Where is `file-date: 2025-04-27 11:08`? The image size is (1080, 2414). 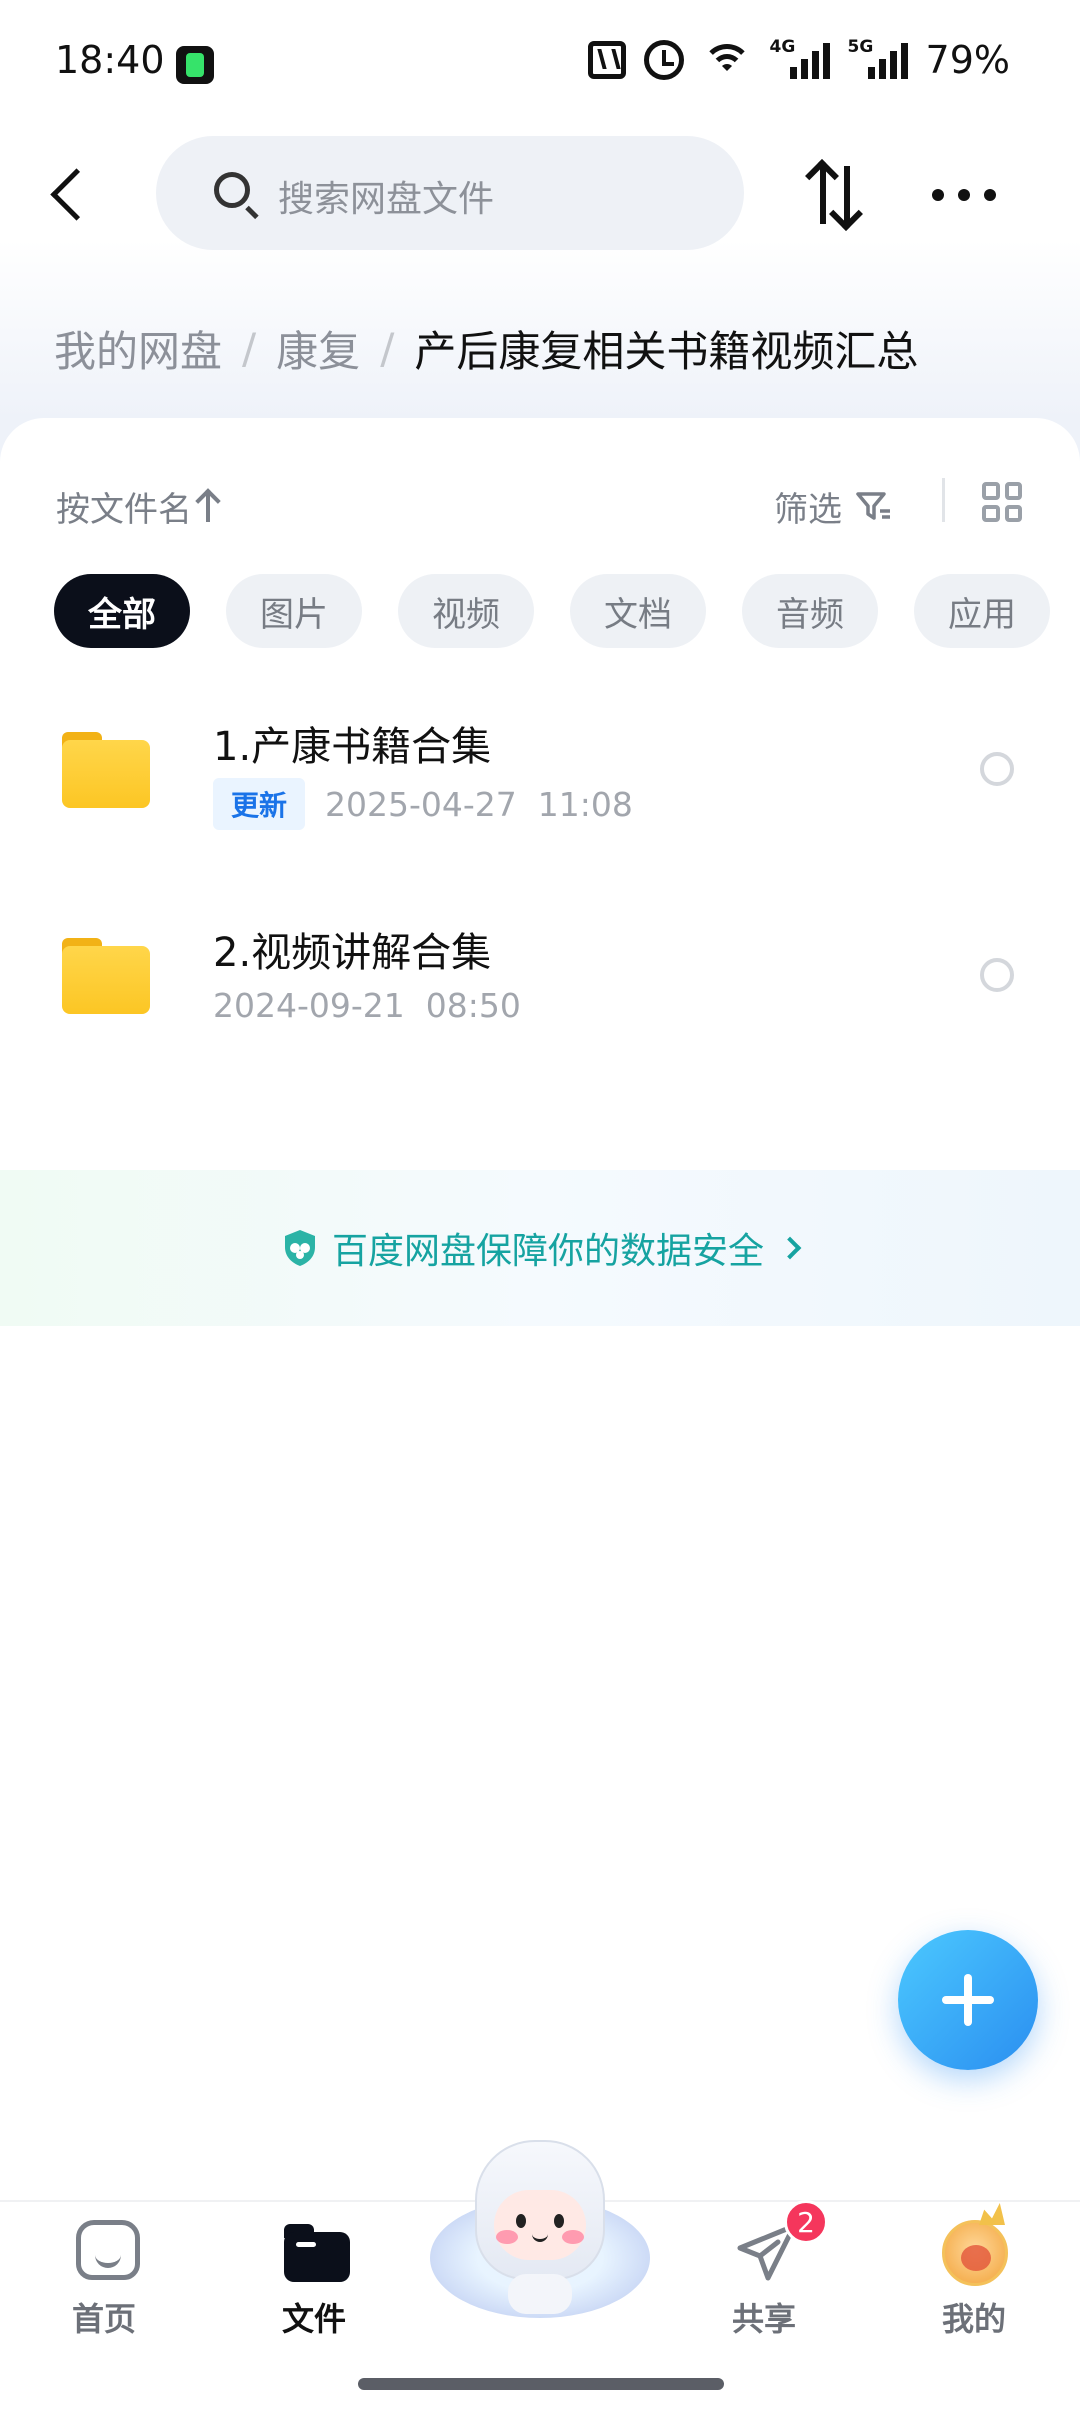 file-date: 2025-04-27 11:08 is located at coordinates (479, 804).